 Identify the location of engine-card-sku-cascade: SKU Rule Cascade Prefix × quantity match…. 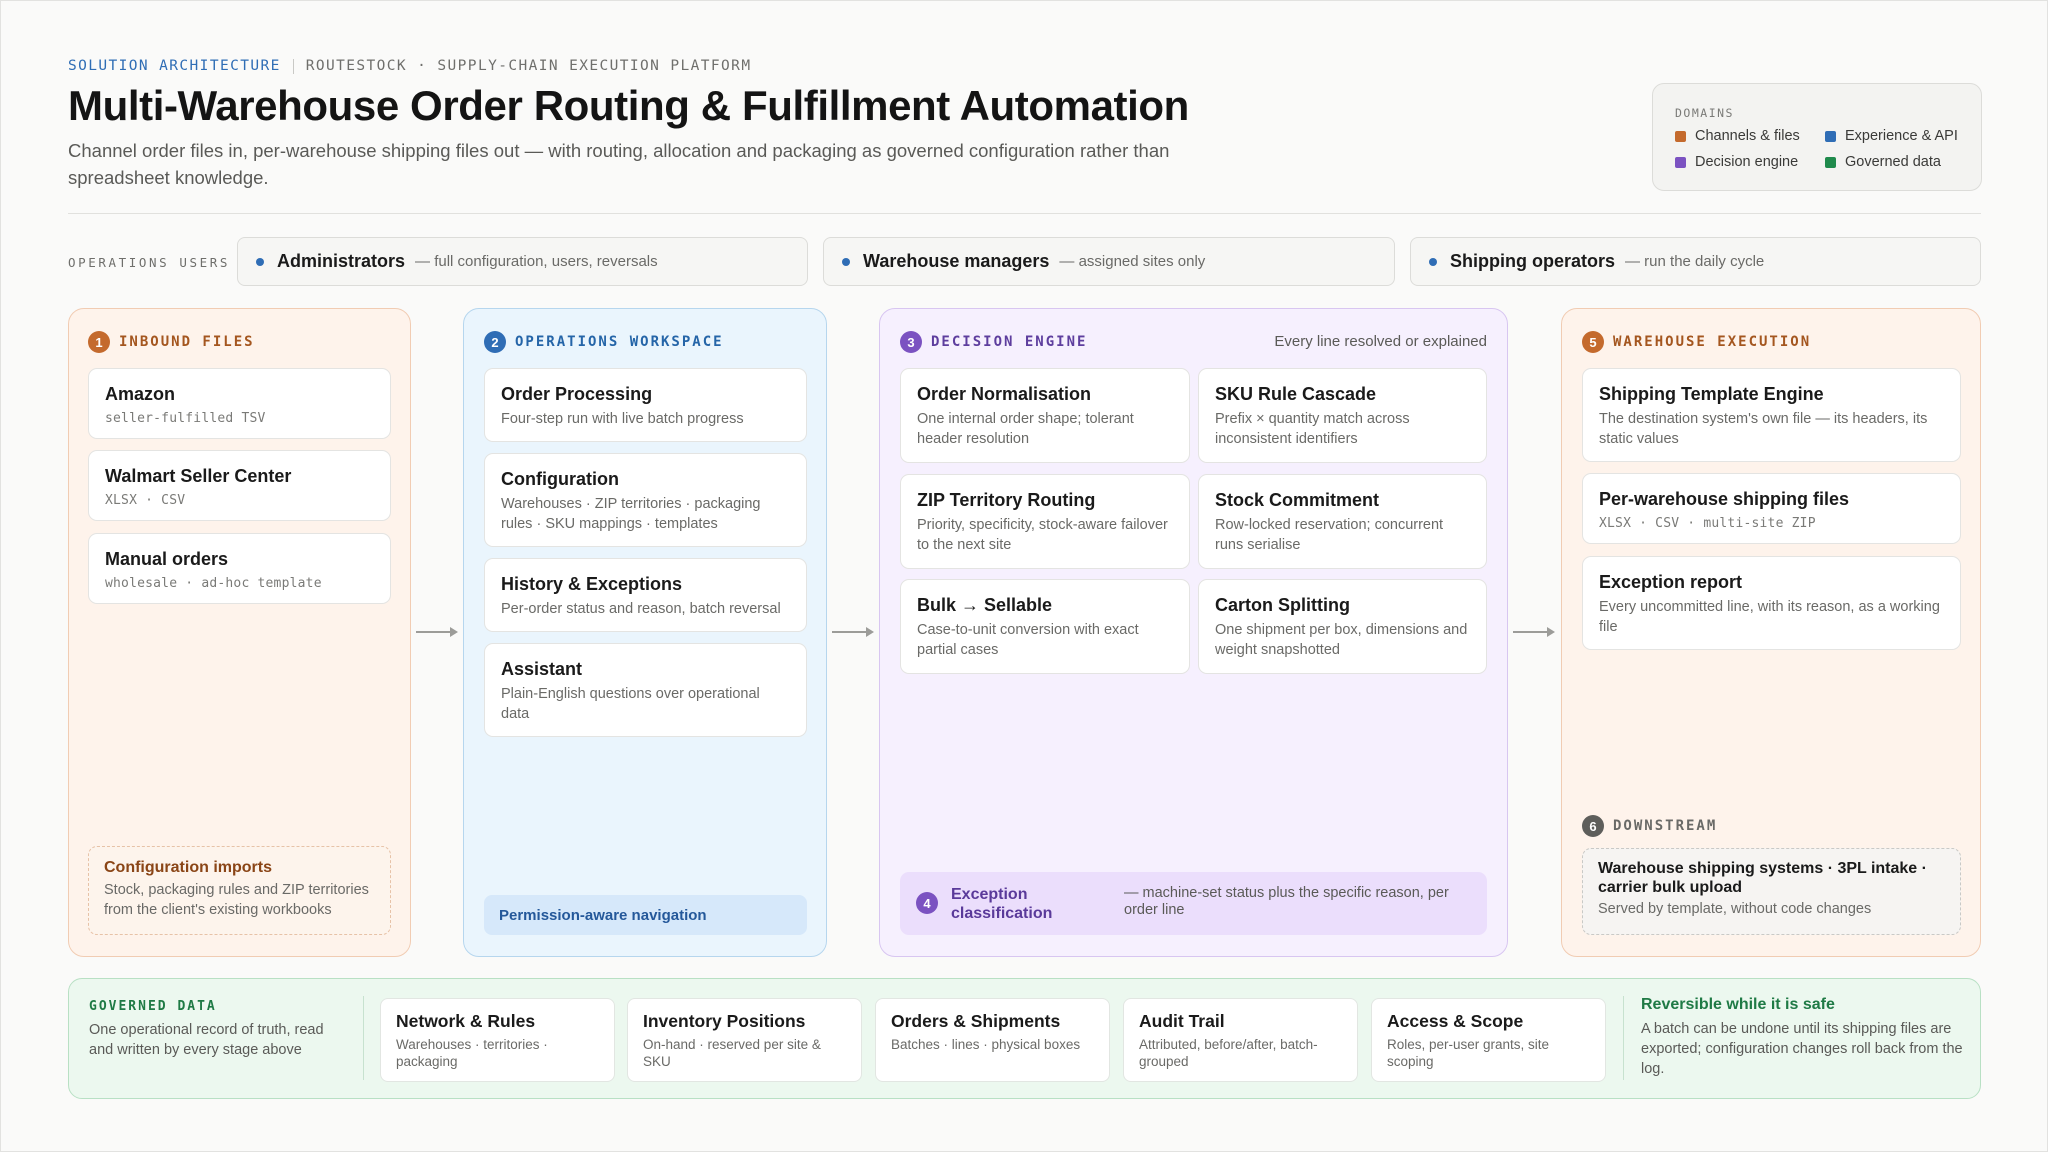
(1342, 415).